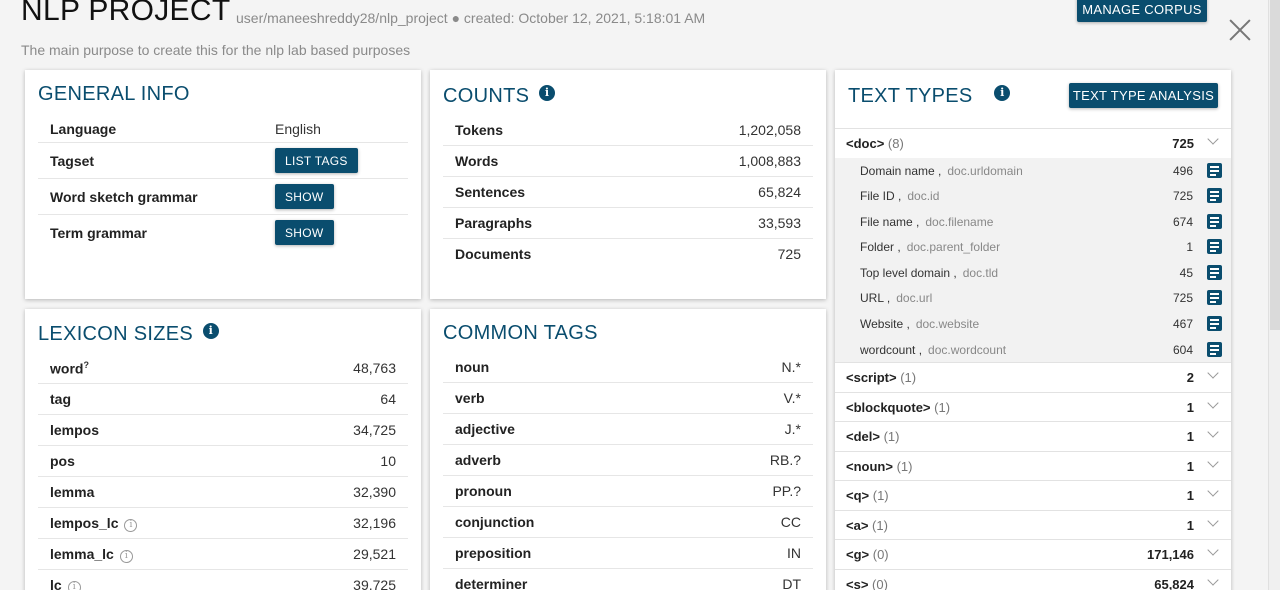  Describe the element at coordinates (1240, 30) in the screenshot. I see `close-icon` at that location.